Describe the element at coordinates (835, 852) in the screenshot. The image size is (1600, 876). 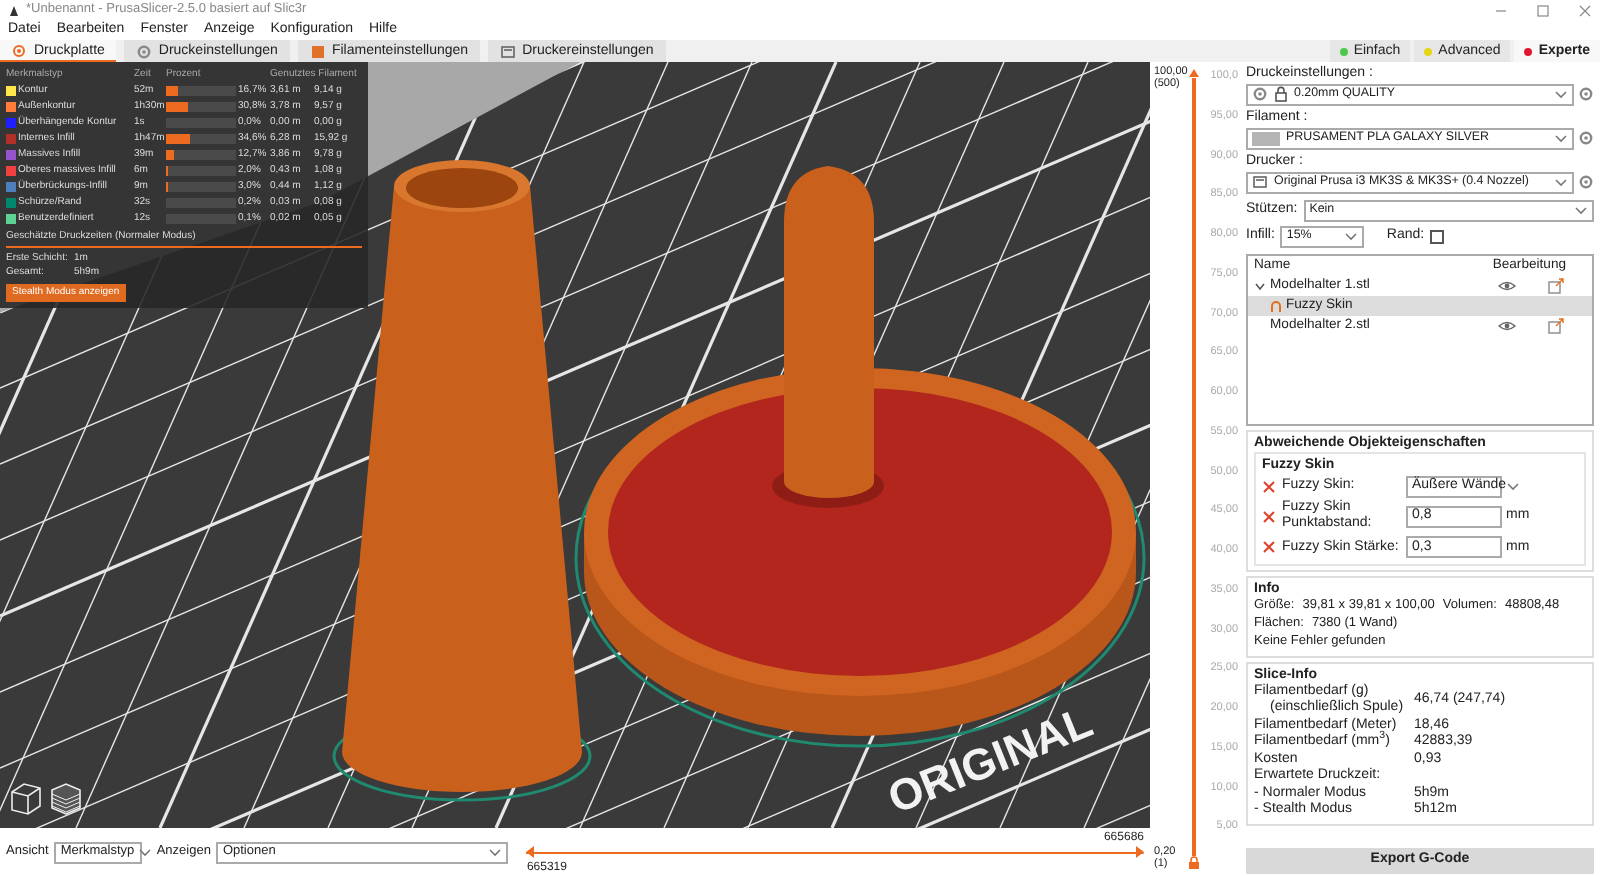
I see `horizontal-slider` at that location.